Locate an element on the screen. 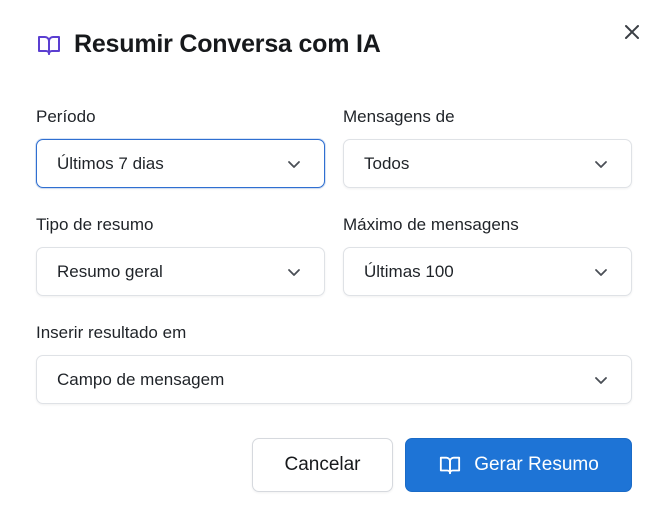 The height and width of the screenshot is (524, 664). close-icon is located at coordinates (632, 34).